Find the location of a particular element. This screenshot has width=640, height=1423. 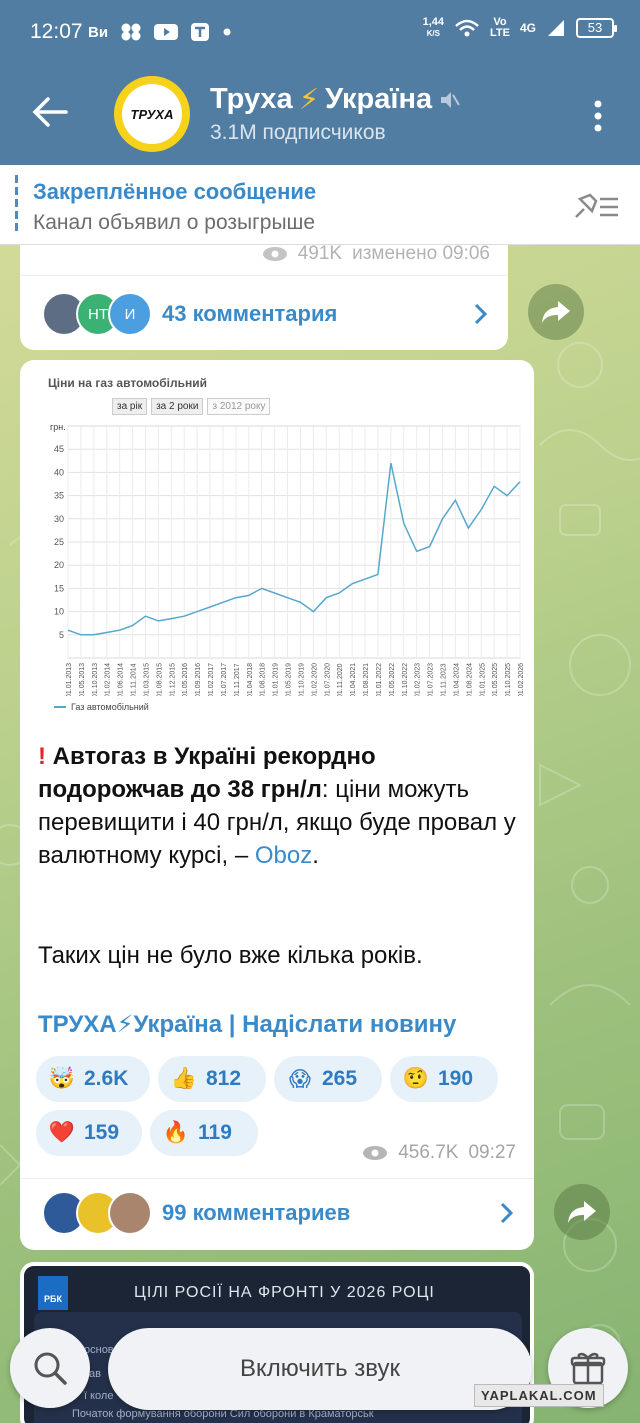

more-notifications-dot-icon is located at coordinates (227, 32).